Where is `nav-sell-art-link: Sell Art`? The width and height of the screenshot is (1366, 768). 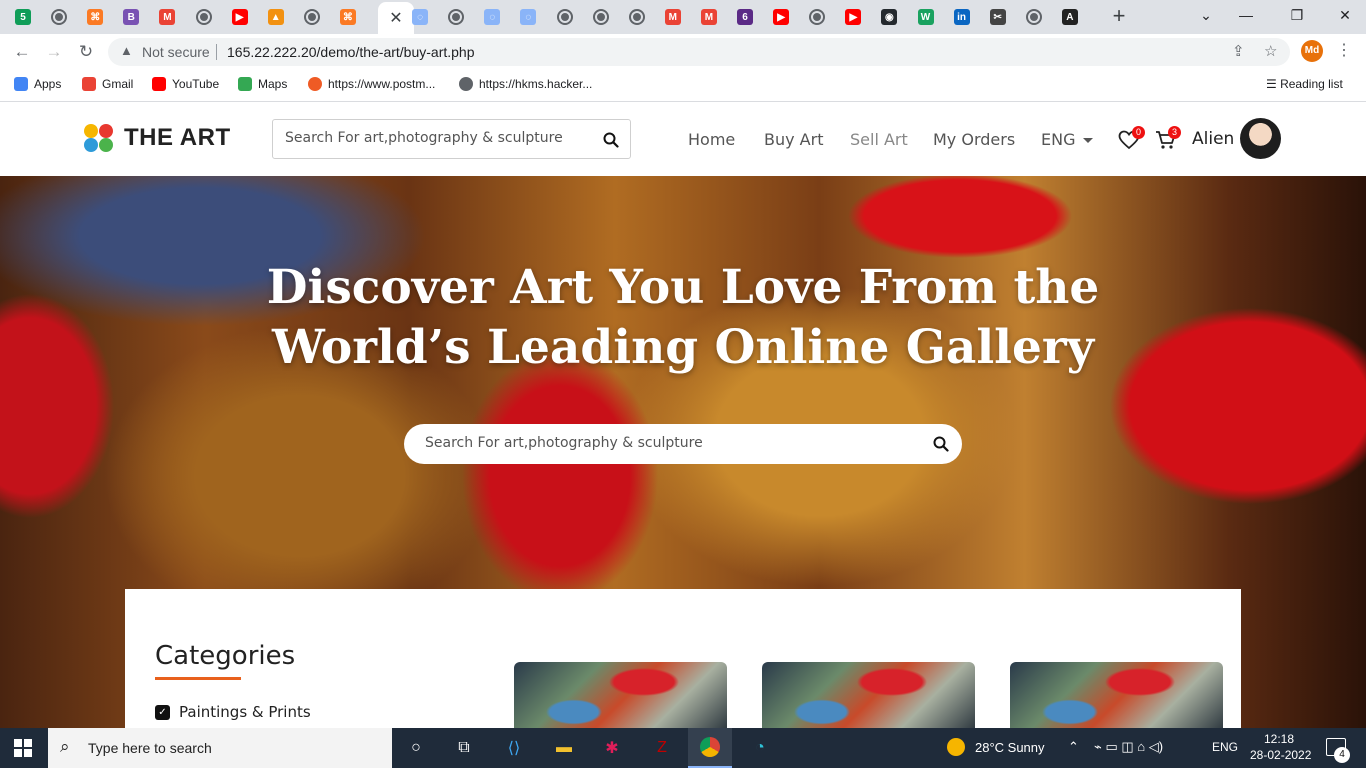 nav-sell-art-link: Sell Art is located at coordinates (879, 139).